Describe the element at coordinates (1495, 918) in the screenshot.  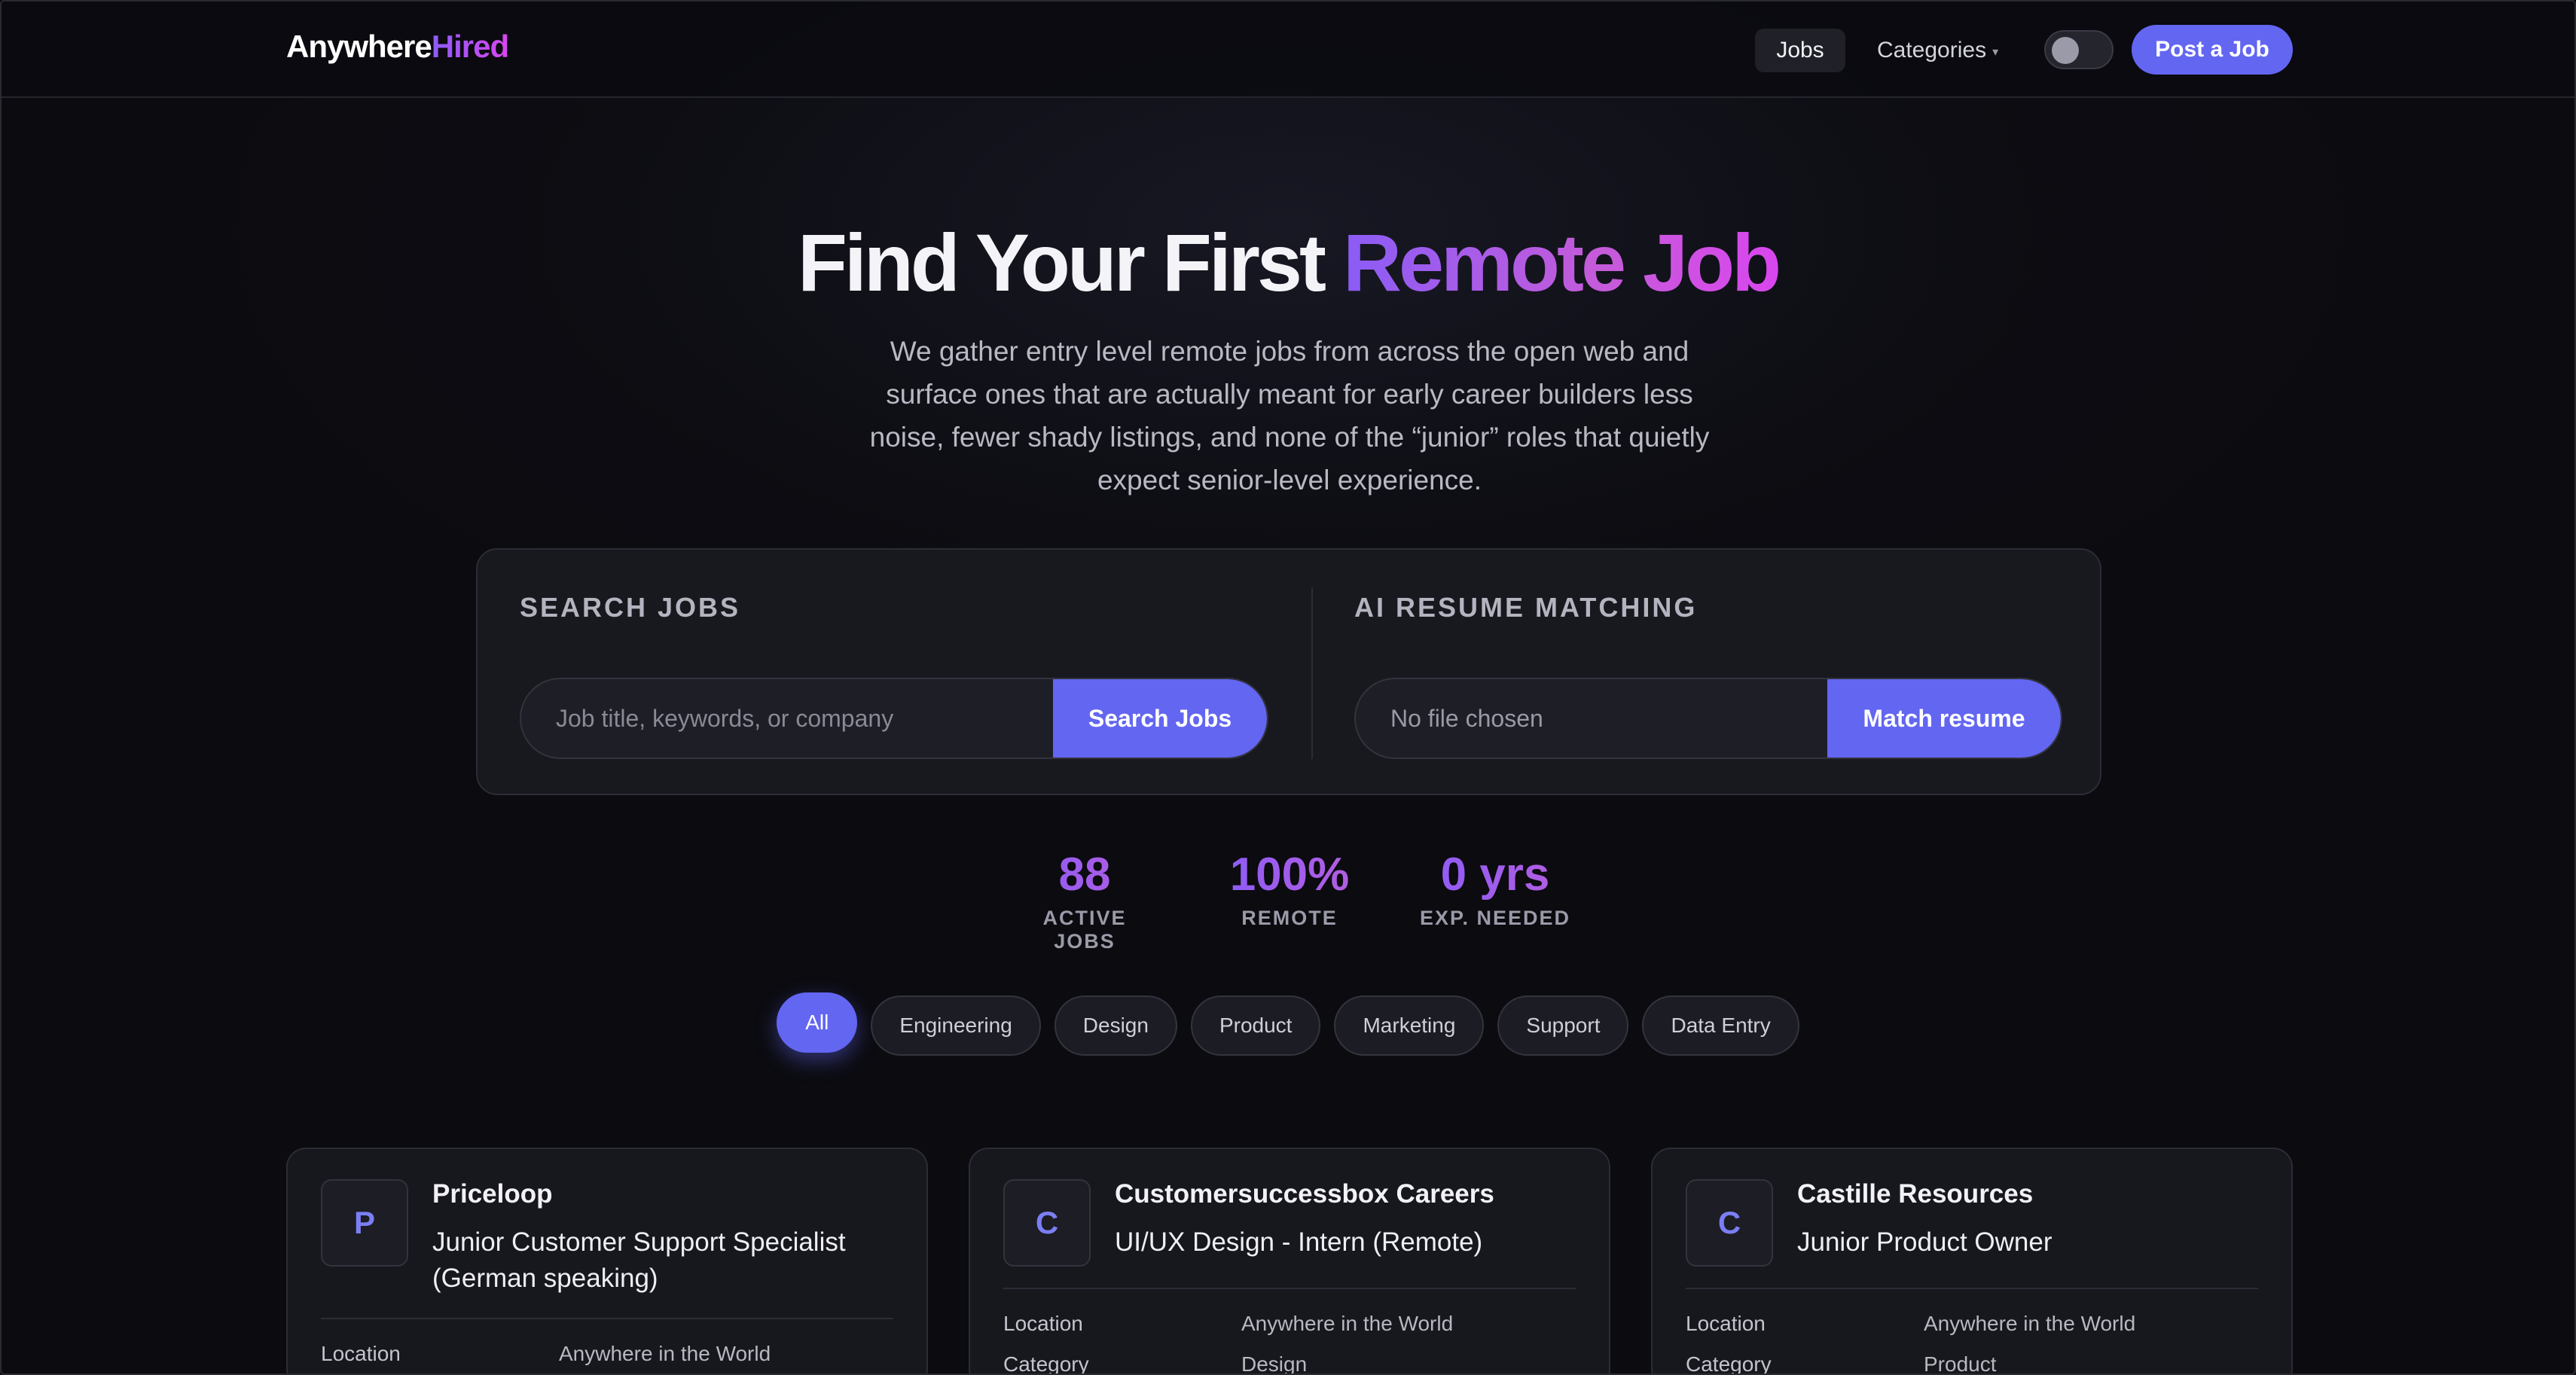
I see `stat-label: EXP. NEEDED` at that location.